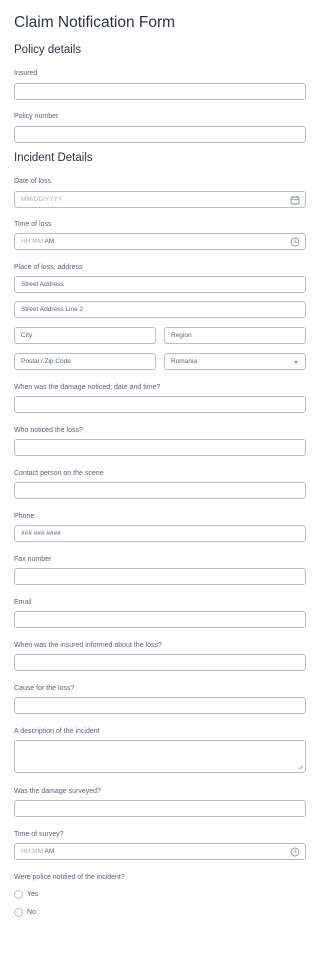  What do you see at coordinates (160, 134) in the screenshot?
I see `policy-number-input` at bounding box center [160, 134].